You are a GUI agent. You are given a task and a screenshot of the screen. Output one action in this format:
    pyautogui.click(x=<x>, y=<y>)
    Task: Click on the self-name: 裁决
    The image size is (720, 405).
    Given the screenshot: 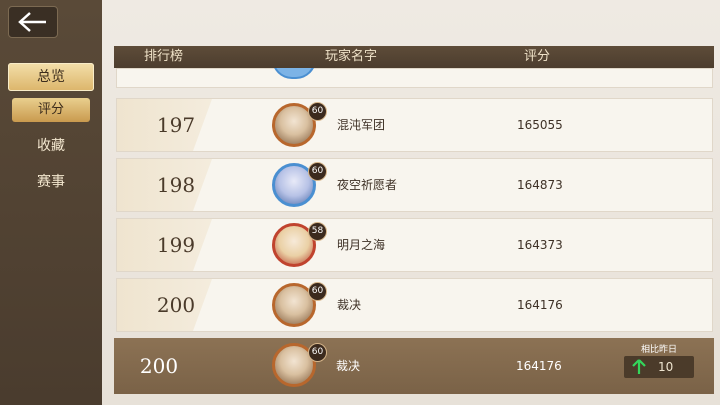 What is the action you would take?
    pyautogui.click(x=348, y=366)
    